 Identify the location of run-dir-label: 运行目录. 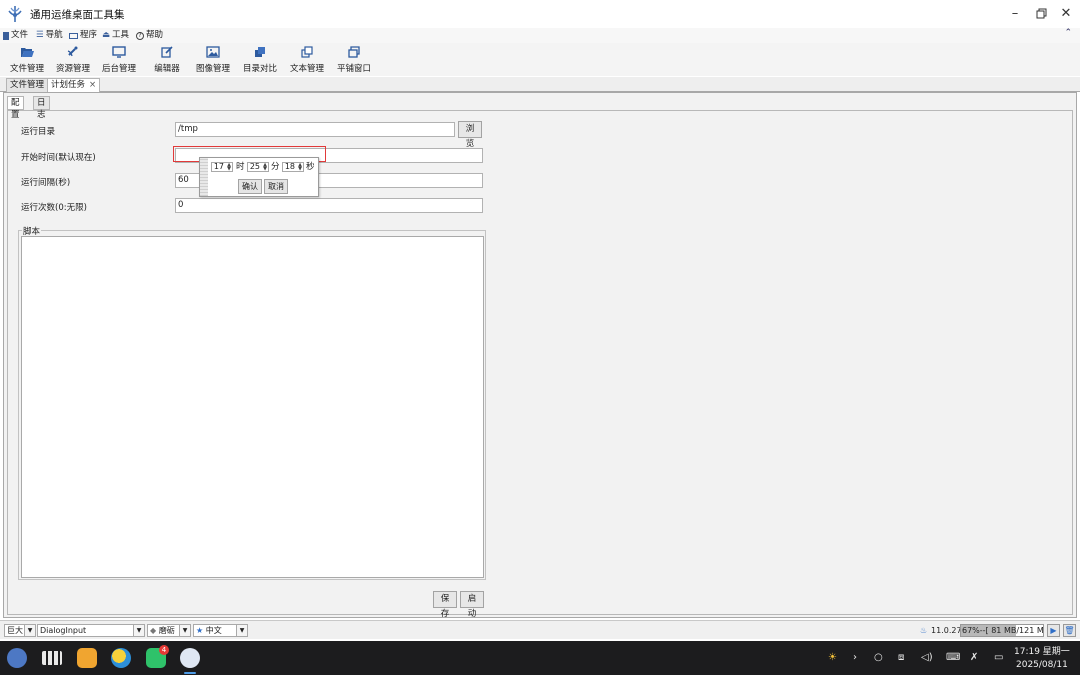
(38, 132).